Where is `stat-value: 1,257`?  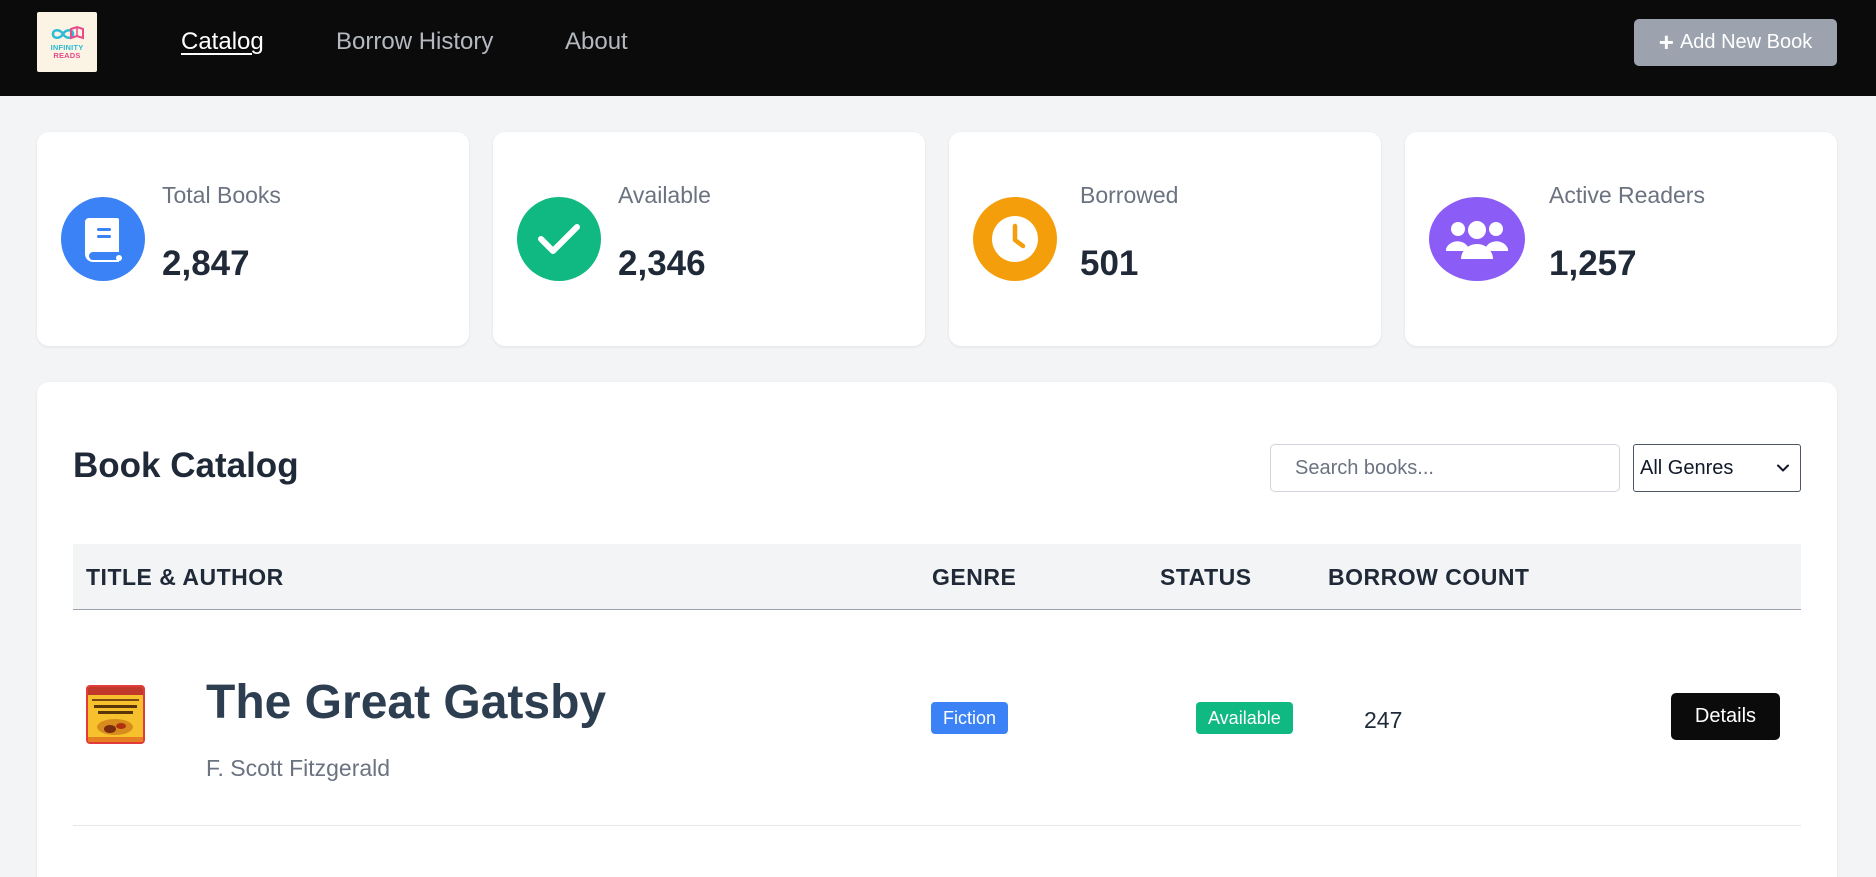 stat-value: 1,257 is located at coordinates (1593, 263).